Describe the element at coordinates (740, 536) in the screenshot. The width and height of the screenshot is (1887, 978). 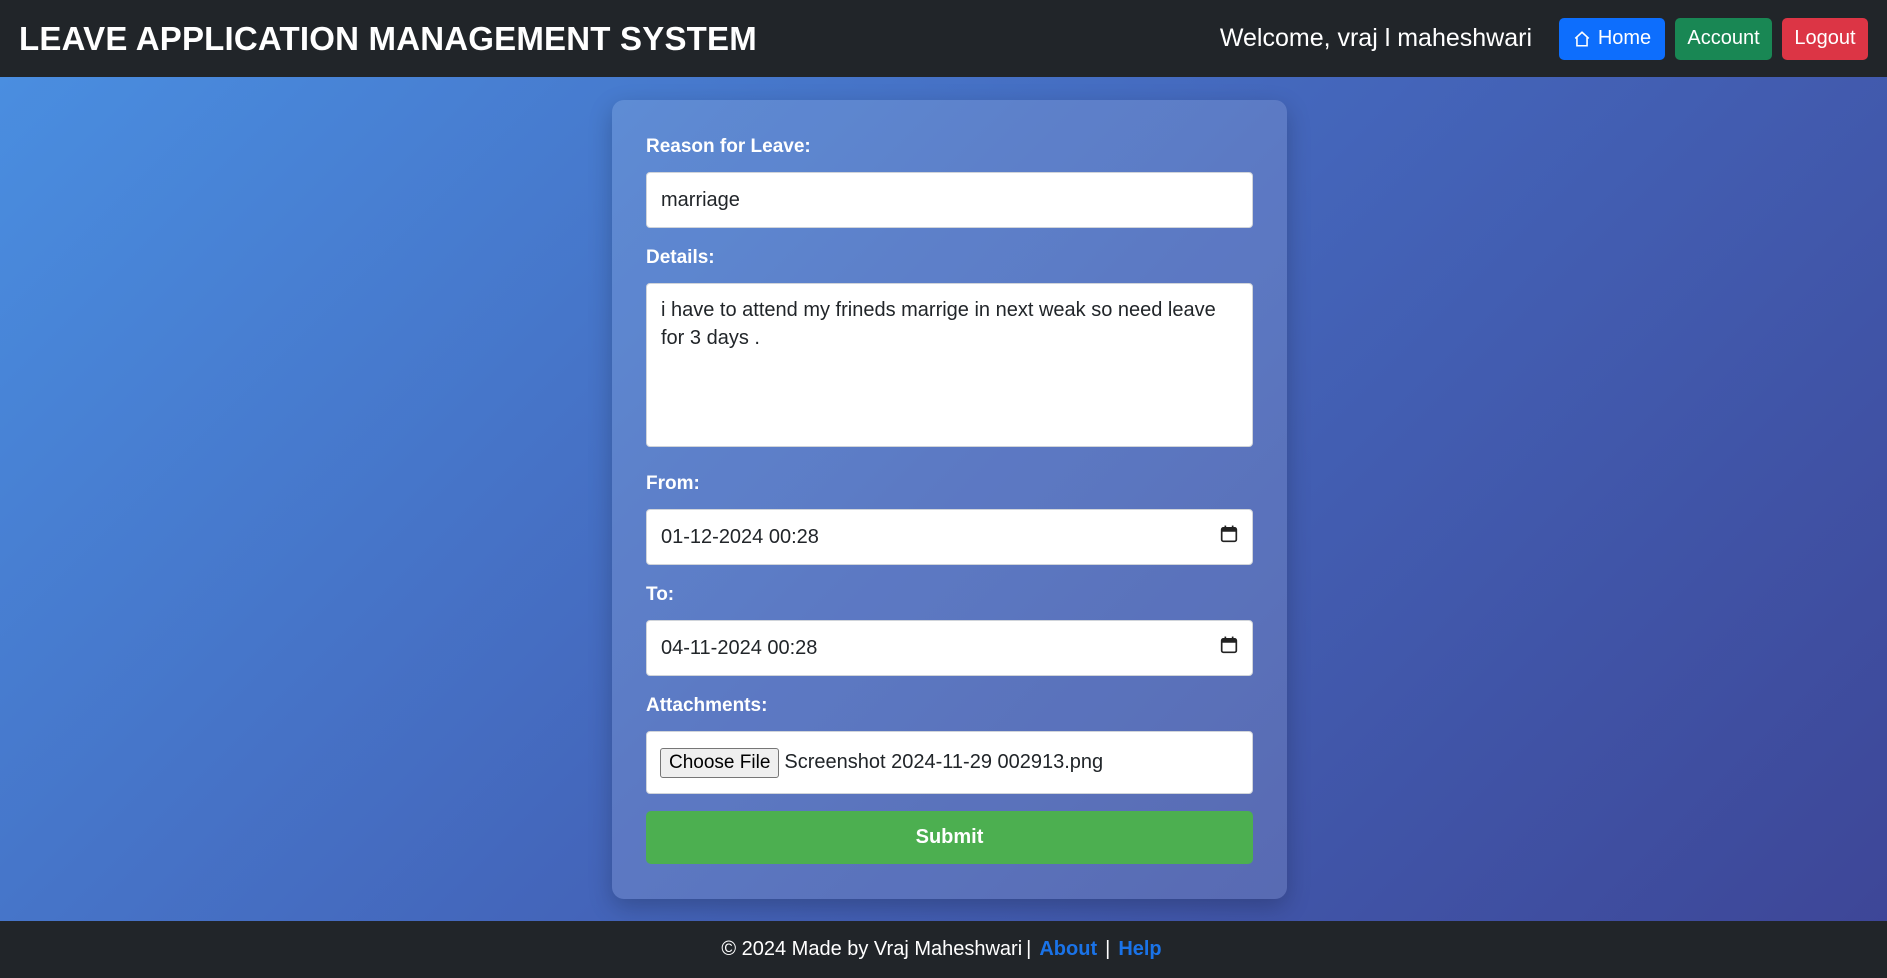
I see `from-value: 01-12-2024 00:28` at that location.